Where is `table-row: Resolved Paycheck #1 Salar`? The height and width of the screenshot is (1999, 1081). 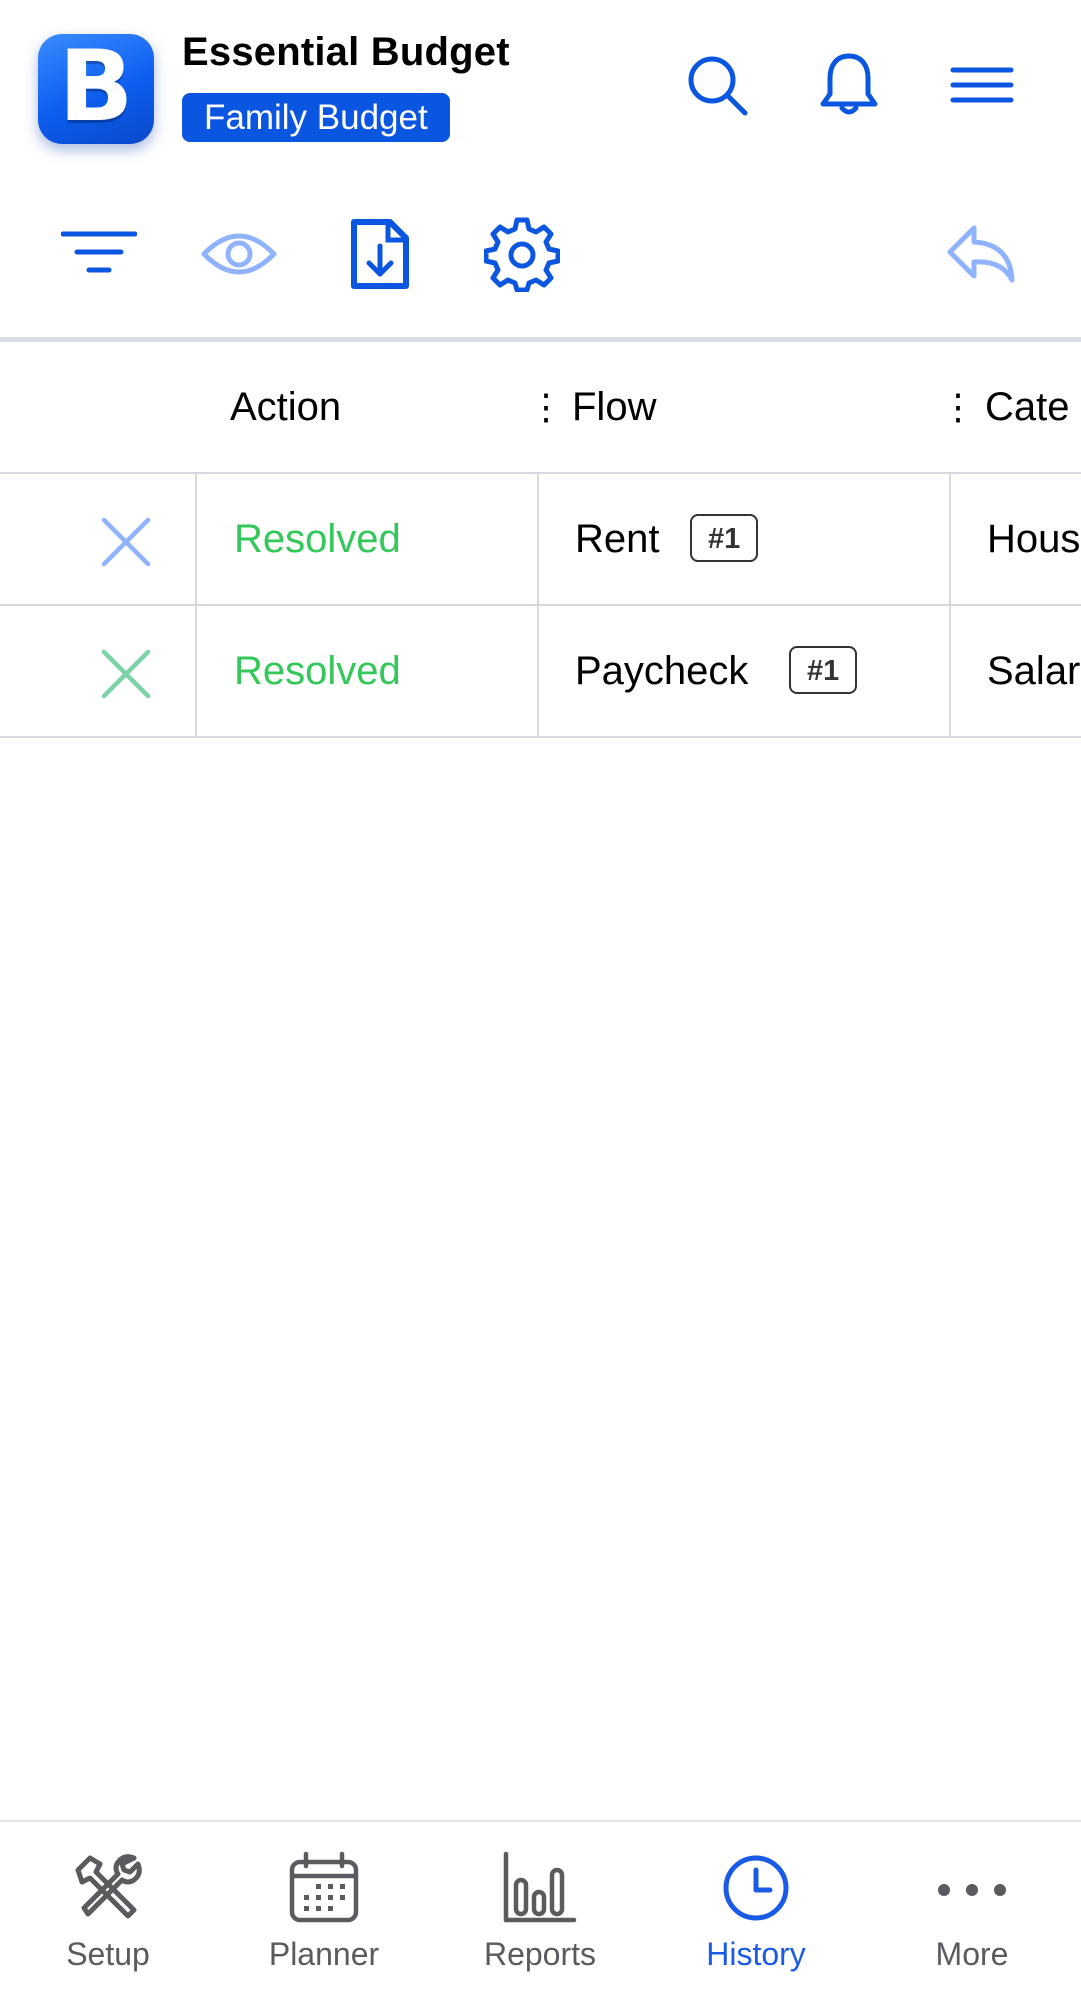
table-row: Resolved Paycheck #1 Salar is located at coordinates (540, 672).